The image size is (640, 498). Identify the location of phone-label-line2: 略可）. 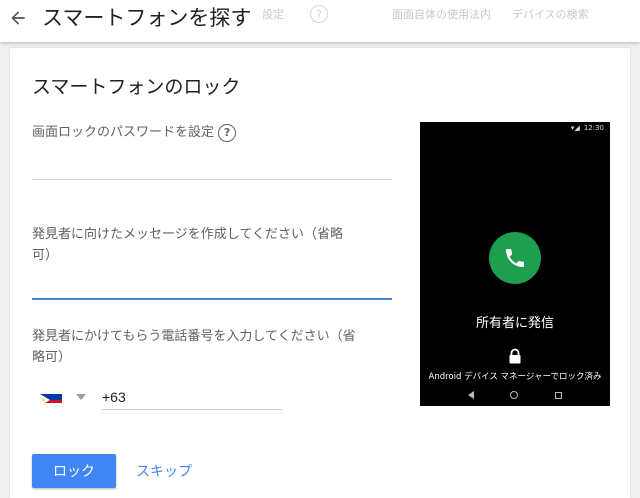
(52, 357).